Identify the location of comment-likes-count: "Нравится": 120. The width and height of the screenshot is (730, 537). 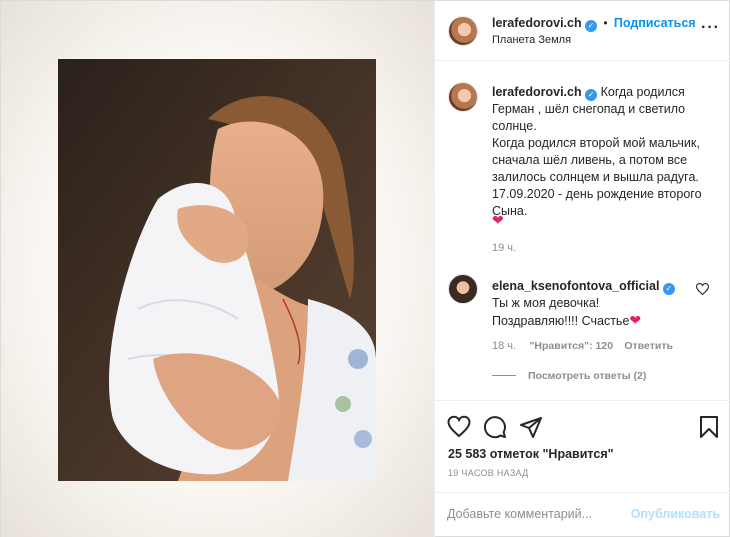
(571, 346).